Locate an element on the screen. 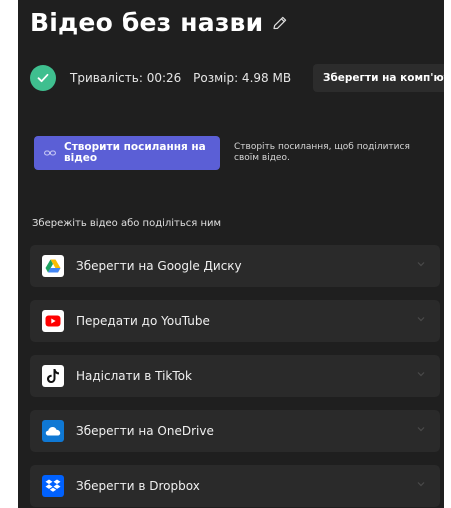 Image resolution: width=451 pixels, height=508 pixels. tiktok-icon is located at coordinates (53, 376).